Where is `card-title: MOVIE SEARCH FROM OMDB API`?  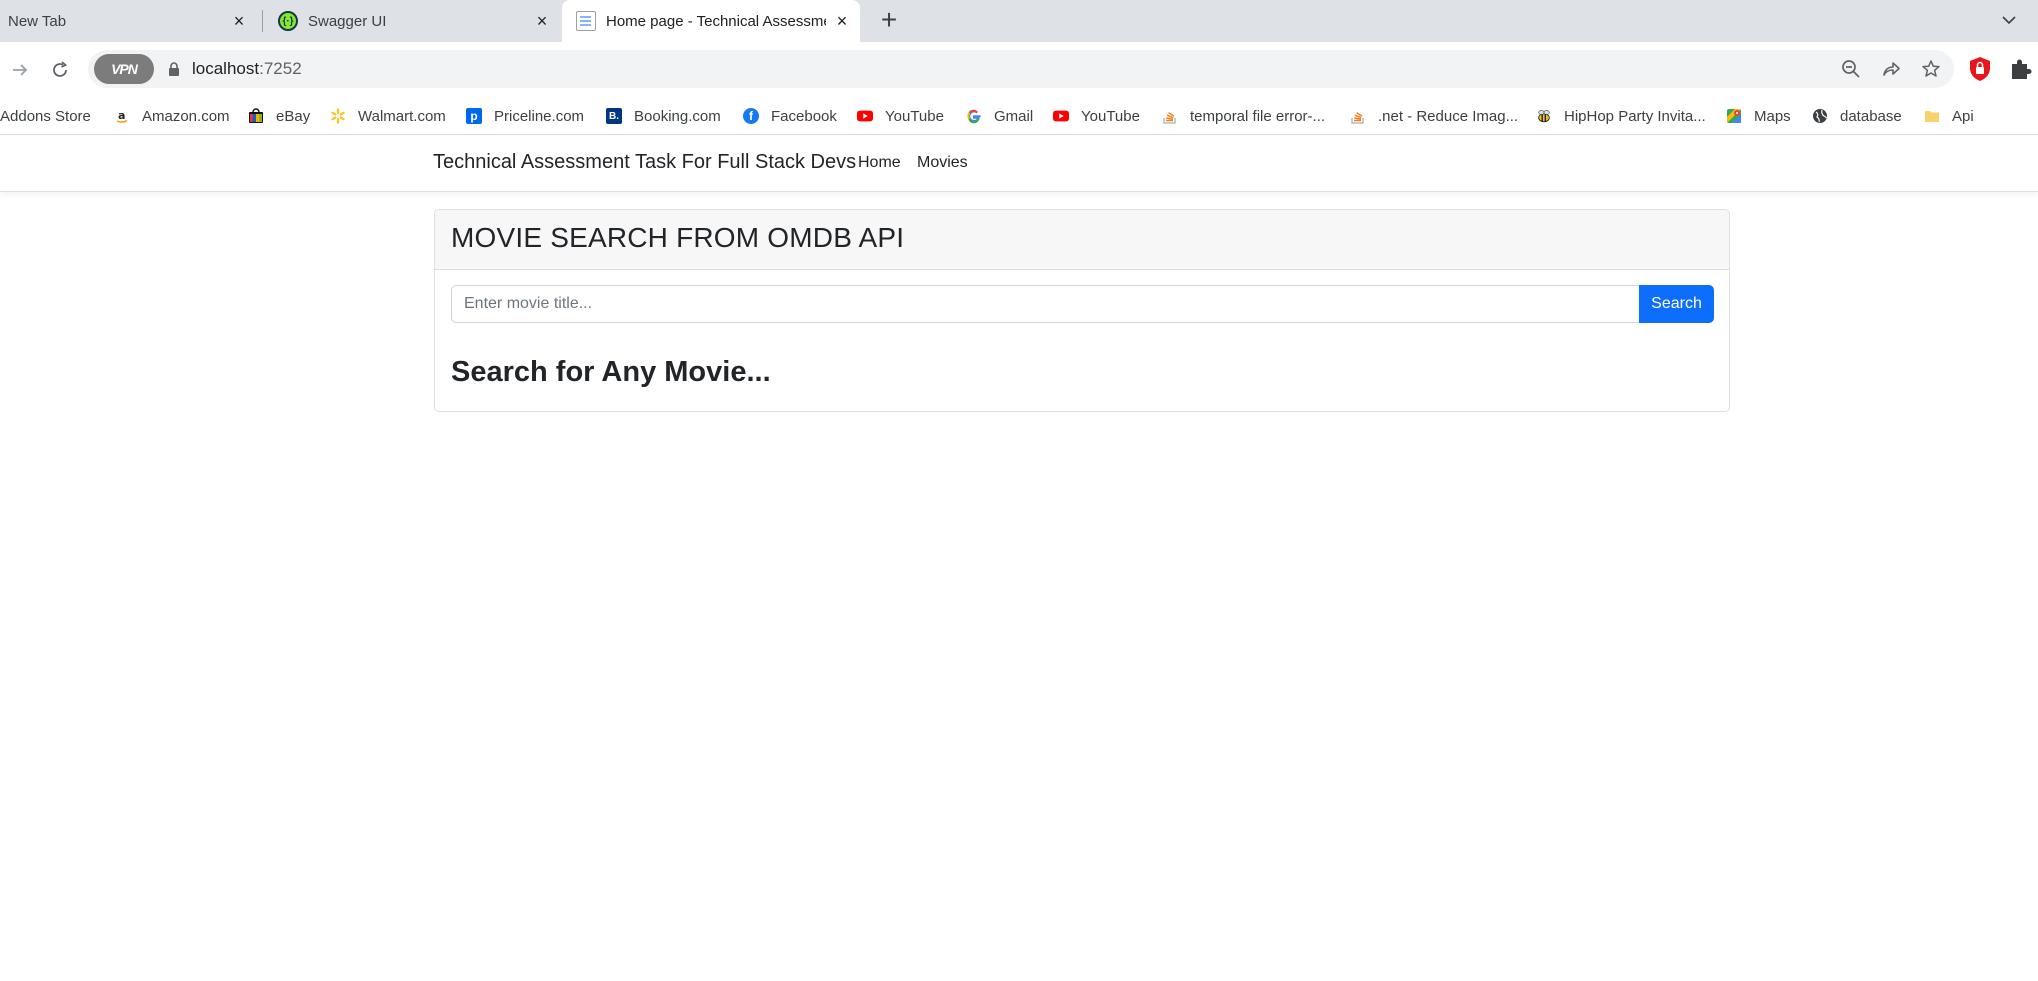 card-title: MOVIE SEARCH FROM OMDB API is located at coordinates (678, 237).